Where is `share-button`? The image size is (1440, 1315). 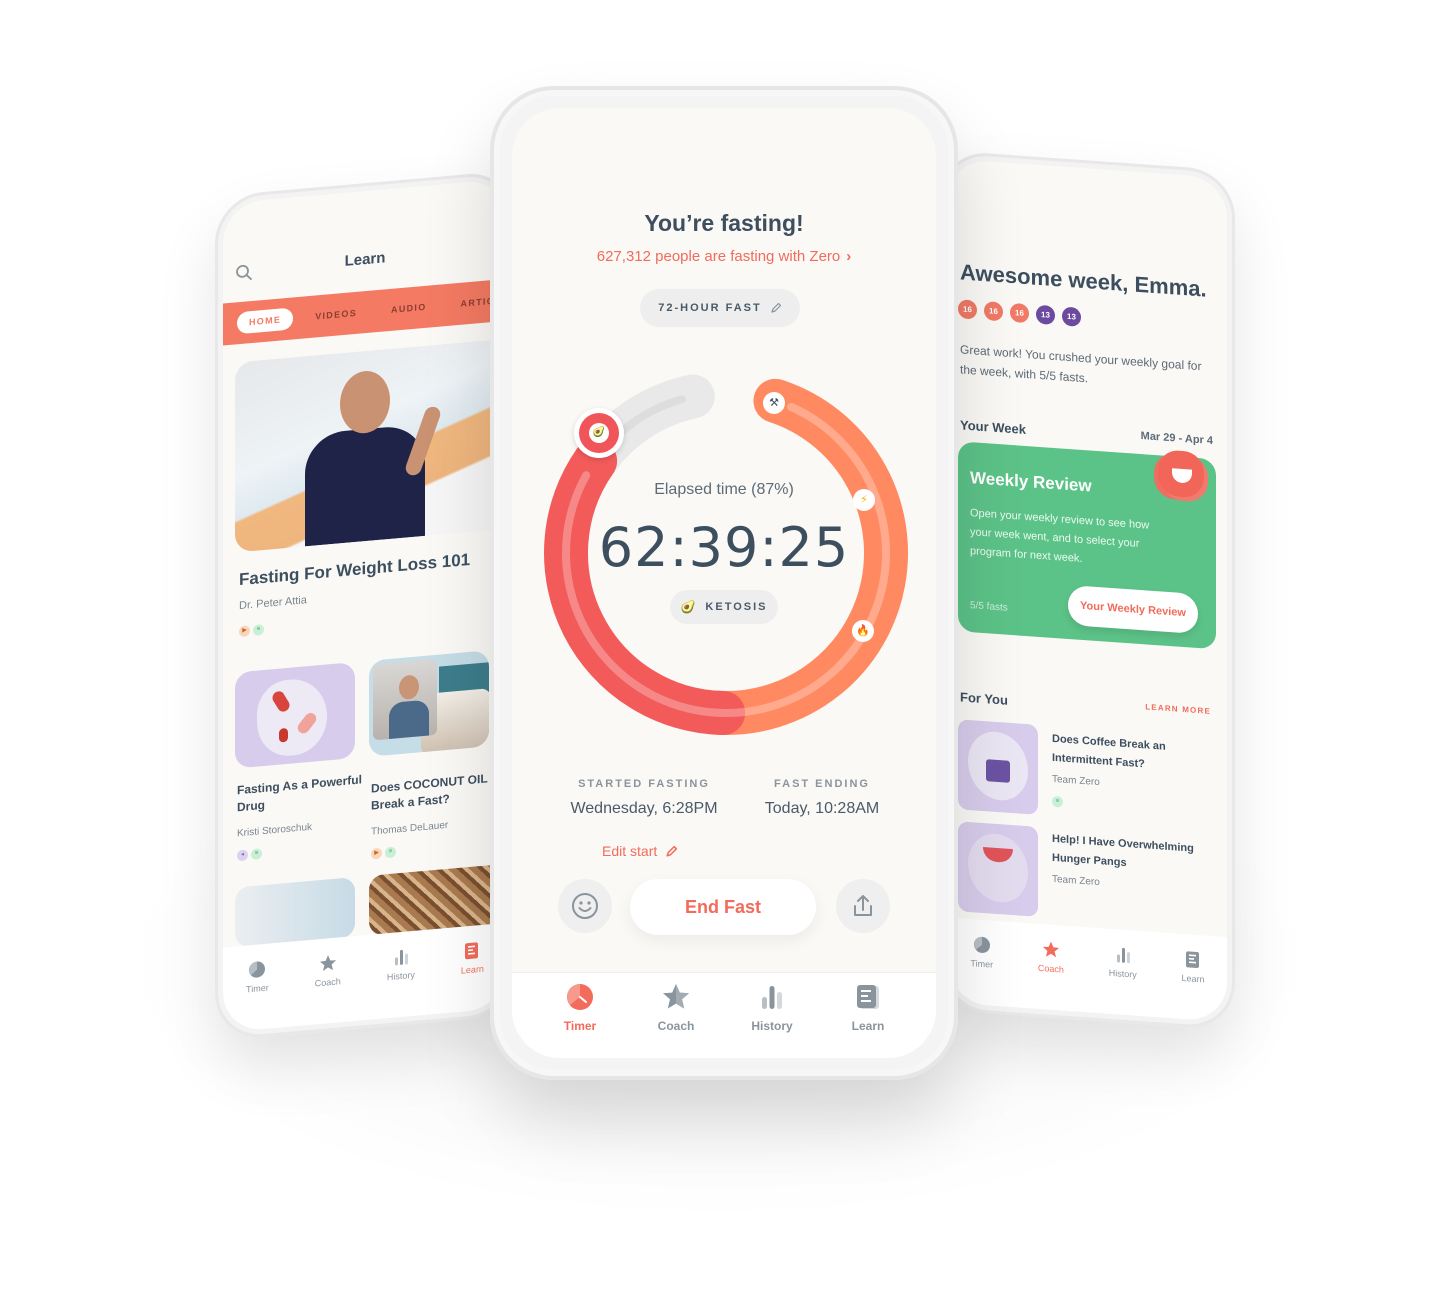
share-button is located at coordinates (863, 906).